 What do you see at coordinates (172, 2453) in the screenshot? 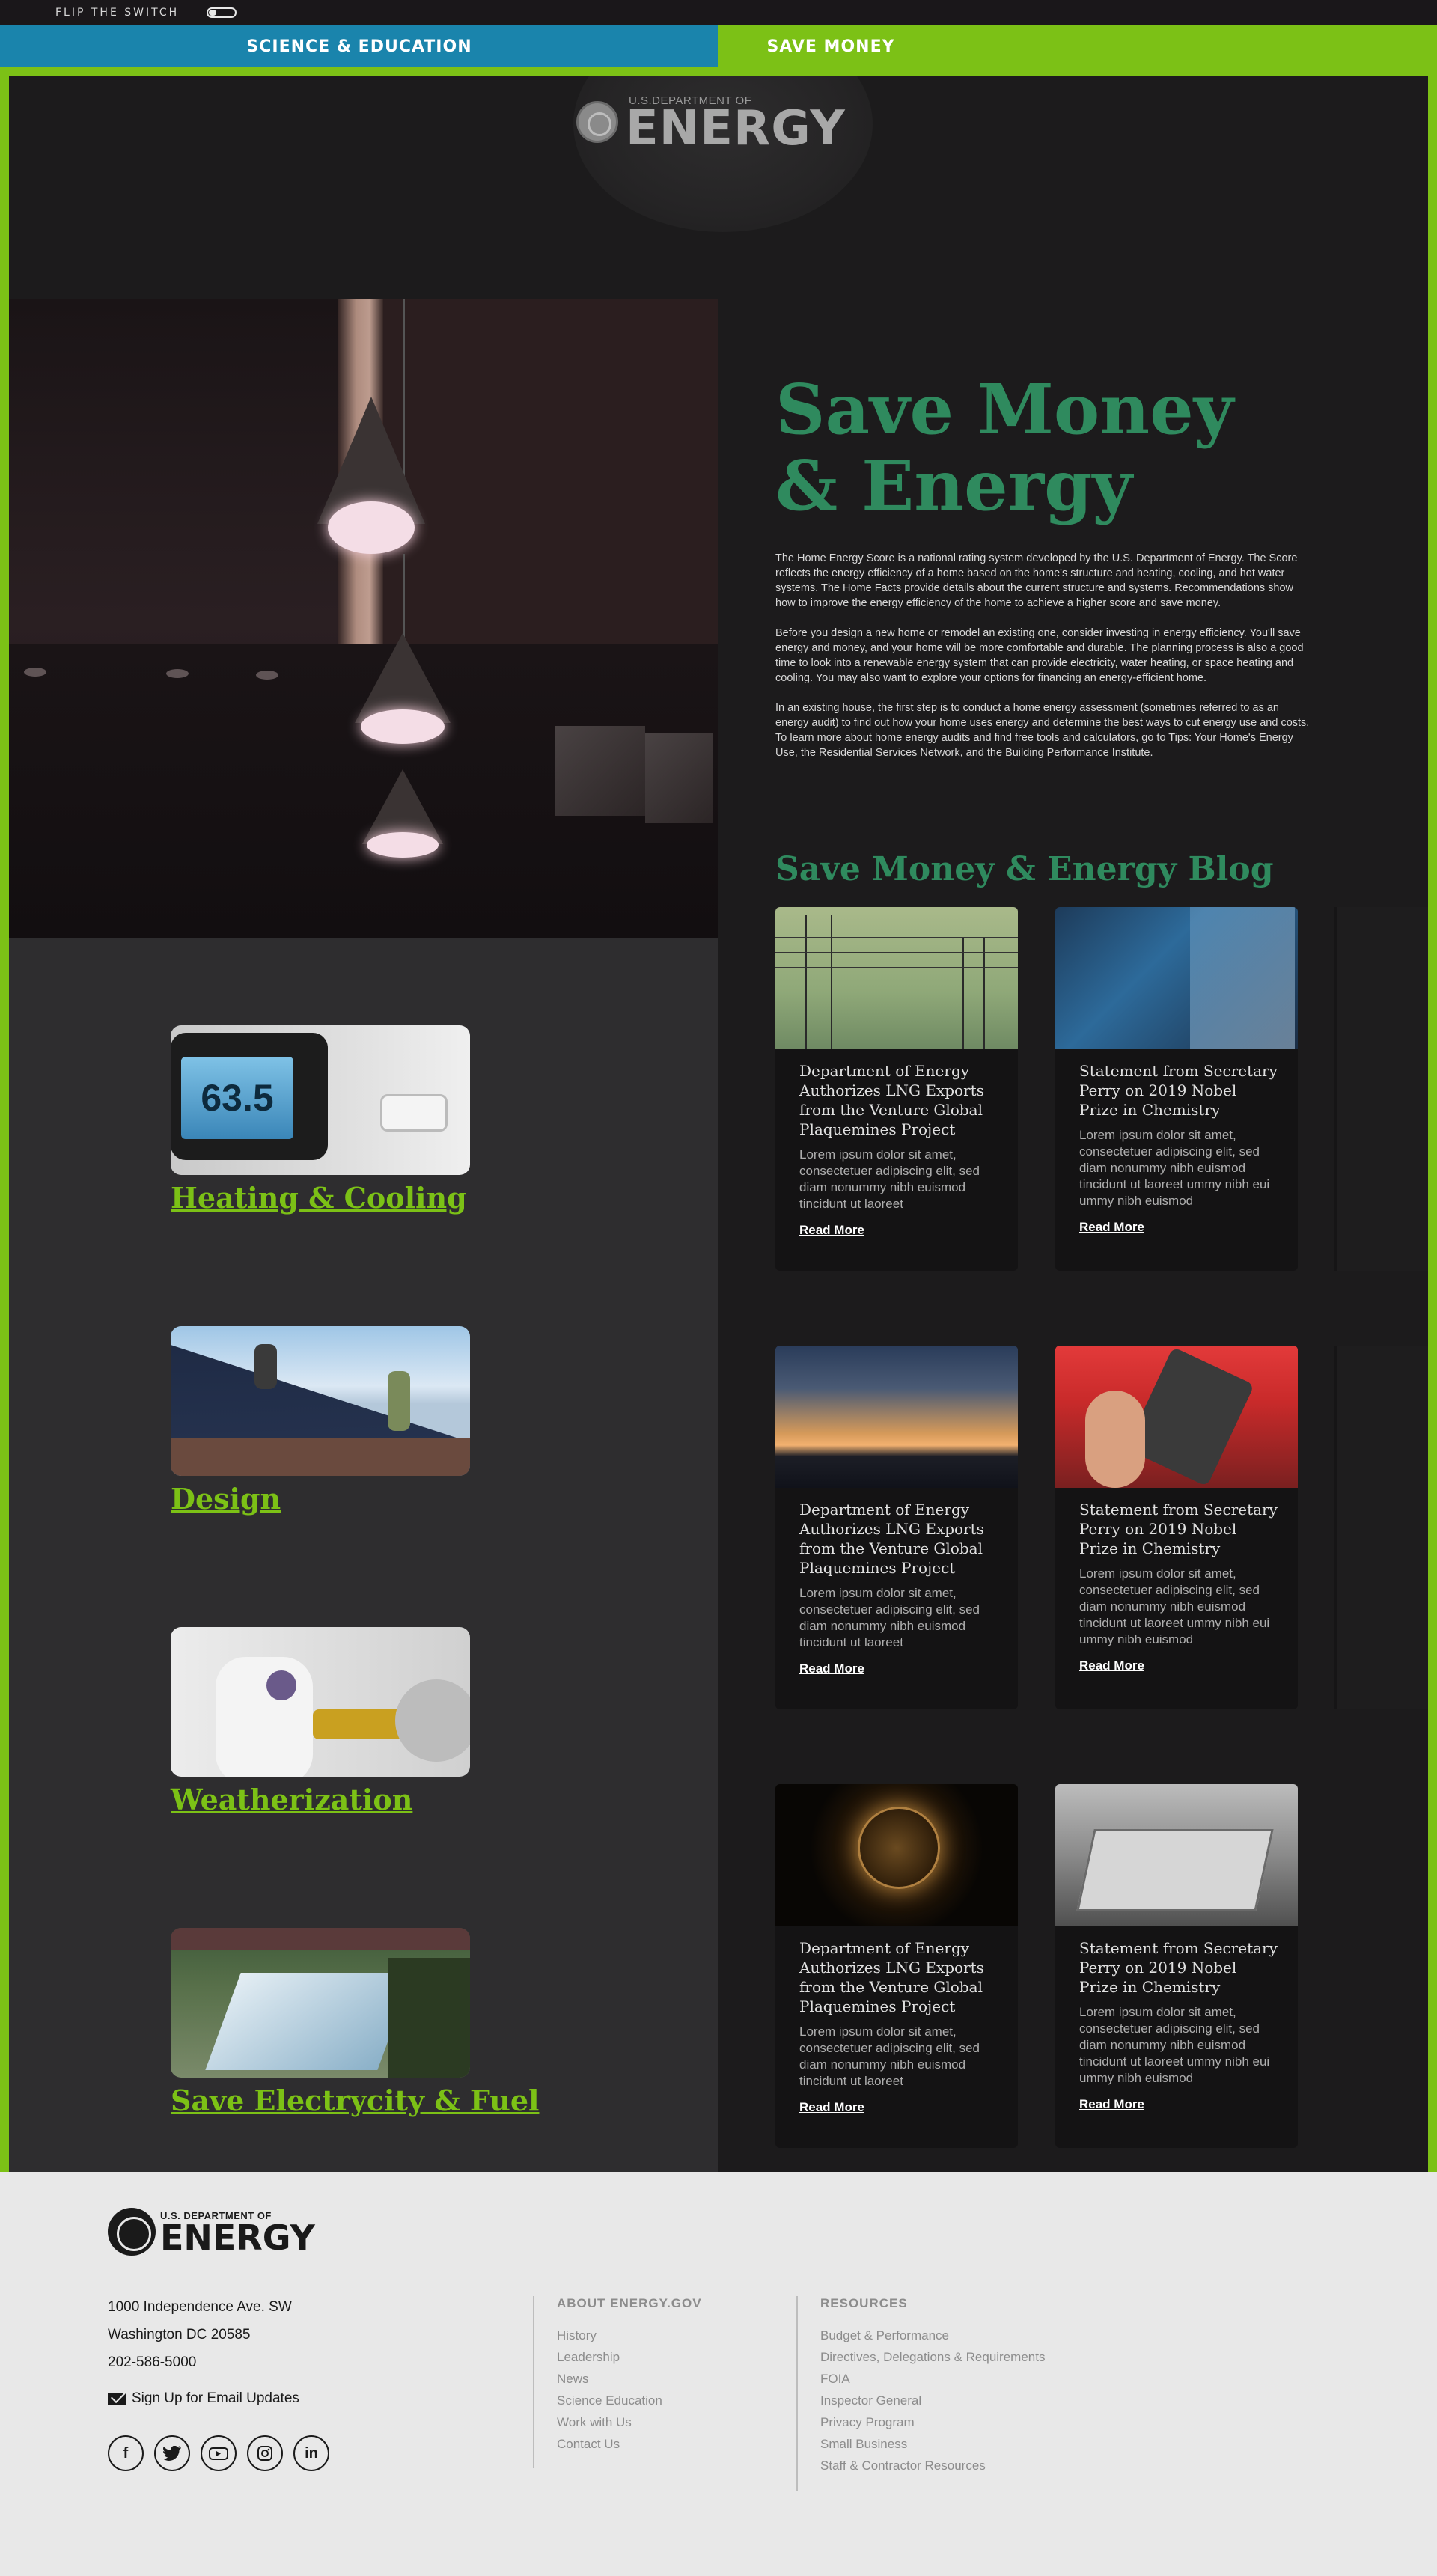
I see `twitter-icon` at bounding box center [172, 2453].